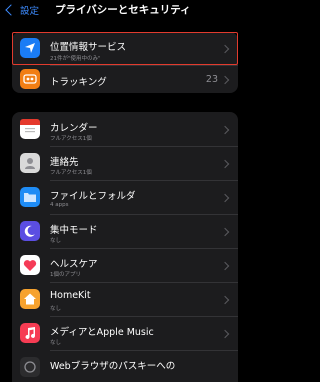 This screenshot has height=382, width=320. I want to click on folder-icon, so click(30, 197).